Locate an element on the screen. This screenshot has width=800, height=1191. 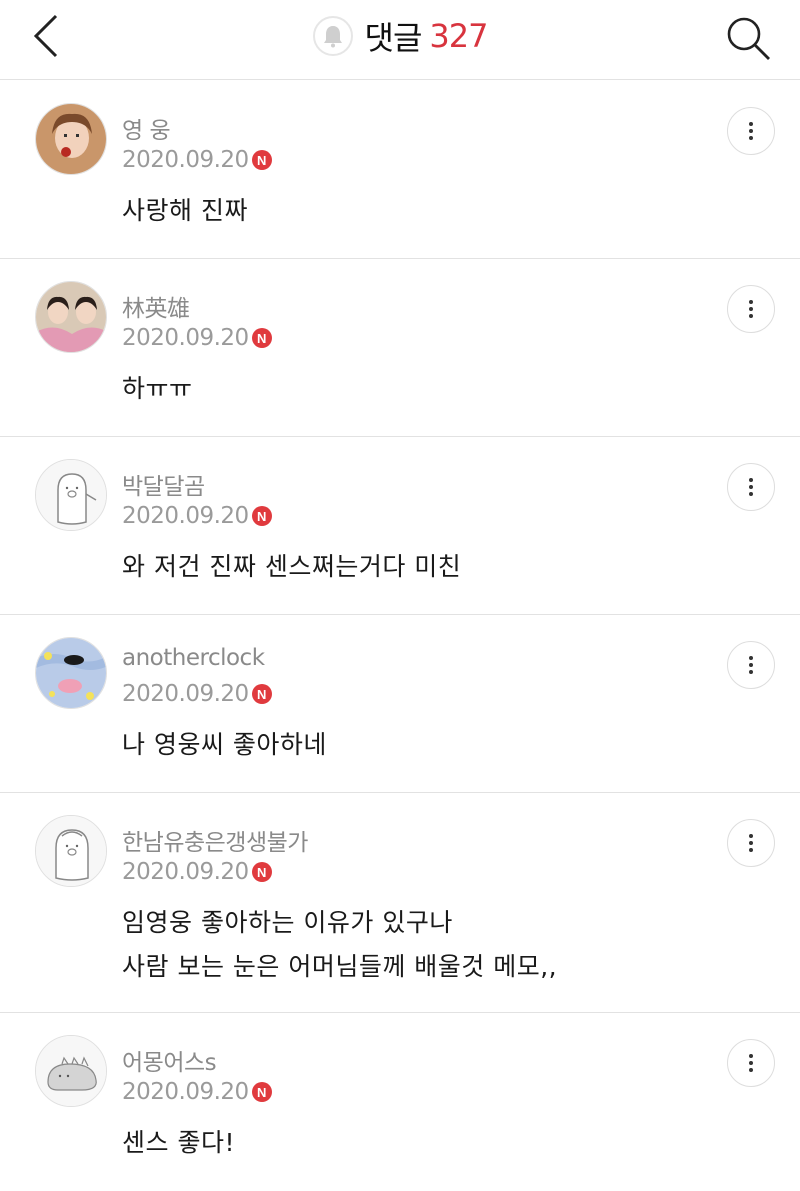
comment-author: 林英雄 is located at coordinates (156, 306).